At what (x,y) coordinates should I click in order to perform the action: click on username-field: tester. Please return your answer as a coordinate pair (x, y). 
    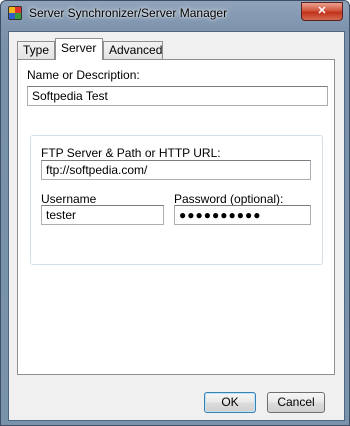
    Looking at the image, I should click on (102, 215).